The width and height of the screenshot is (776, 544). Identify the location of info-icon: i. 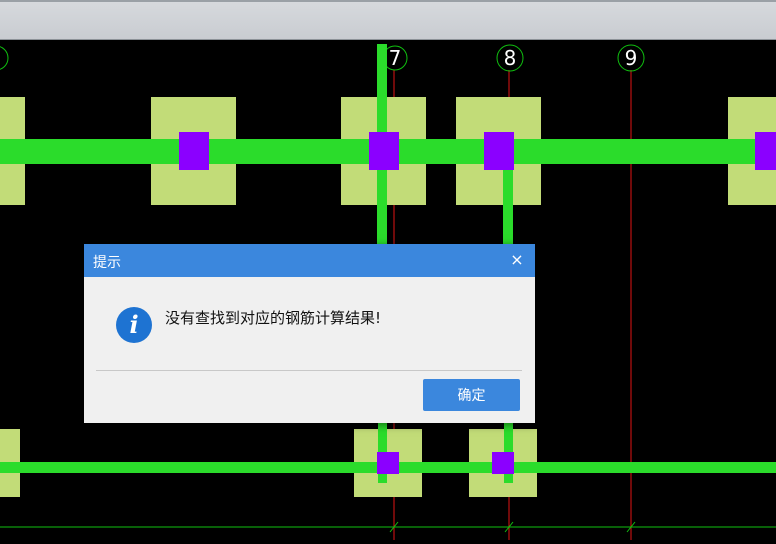
(134, 325).